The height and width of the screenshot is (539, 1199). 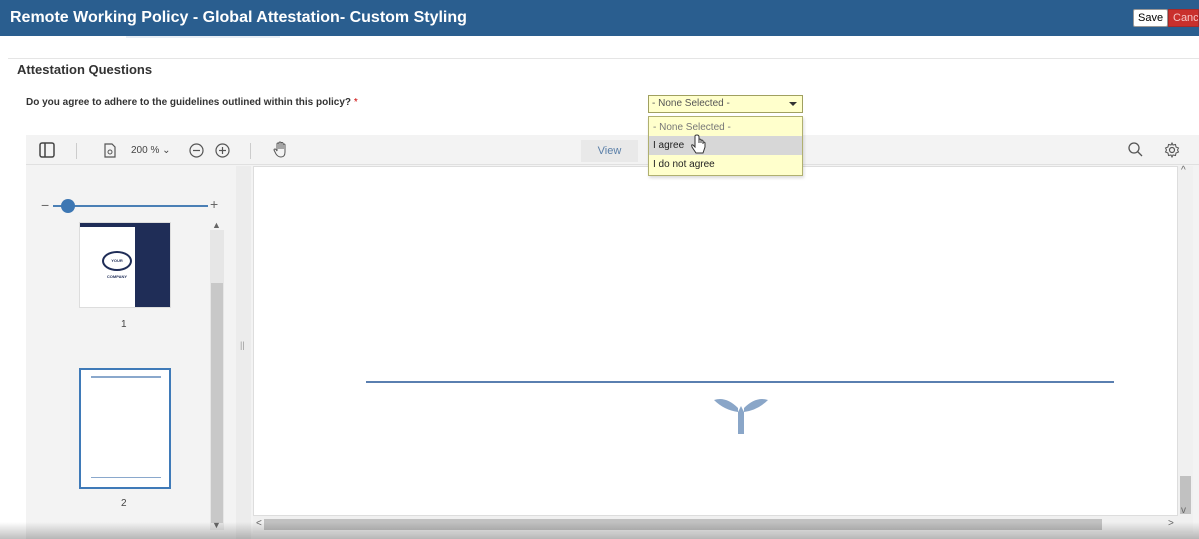 I want to click on scroll-down-icon: ▼, so click(x=216, y=525).